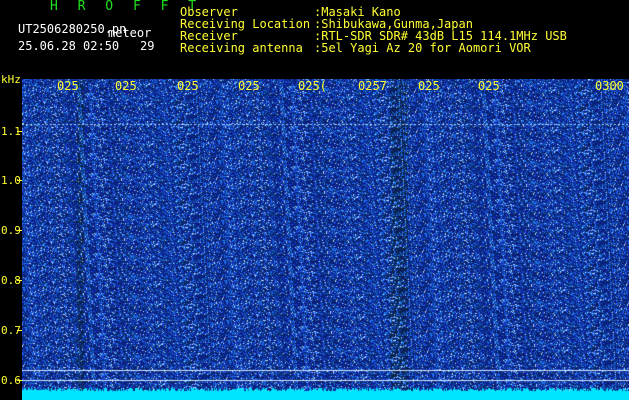 The image size is (629, 400). Describe the element at coordinates (609, 86) in the screenshot. I see `time-label: 0300` at that location.